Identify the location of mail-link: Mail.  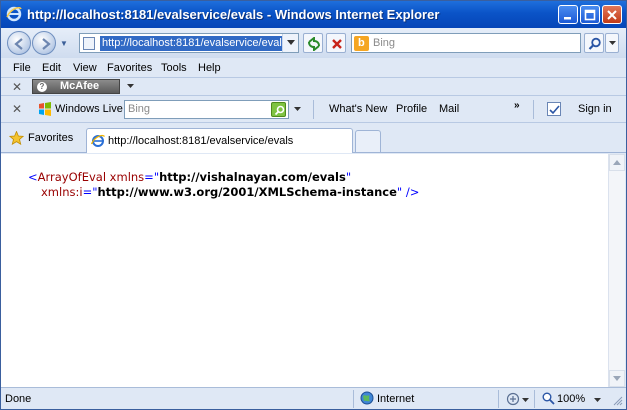
(449, 109).